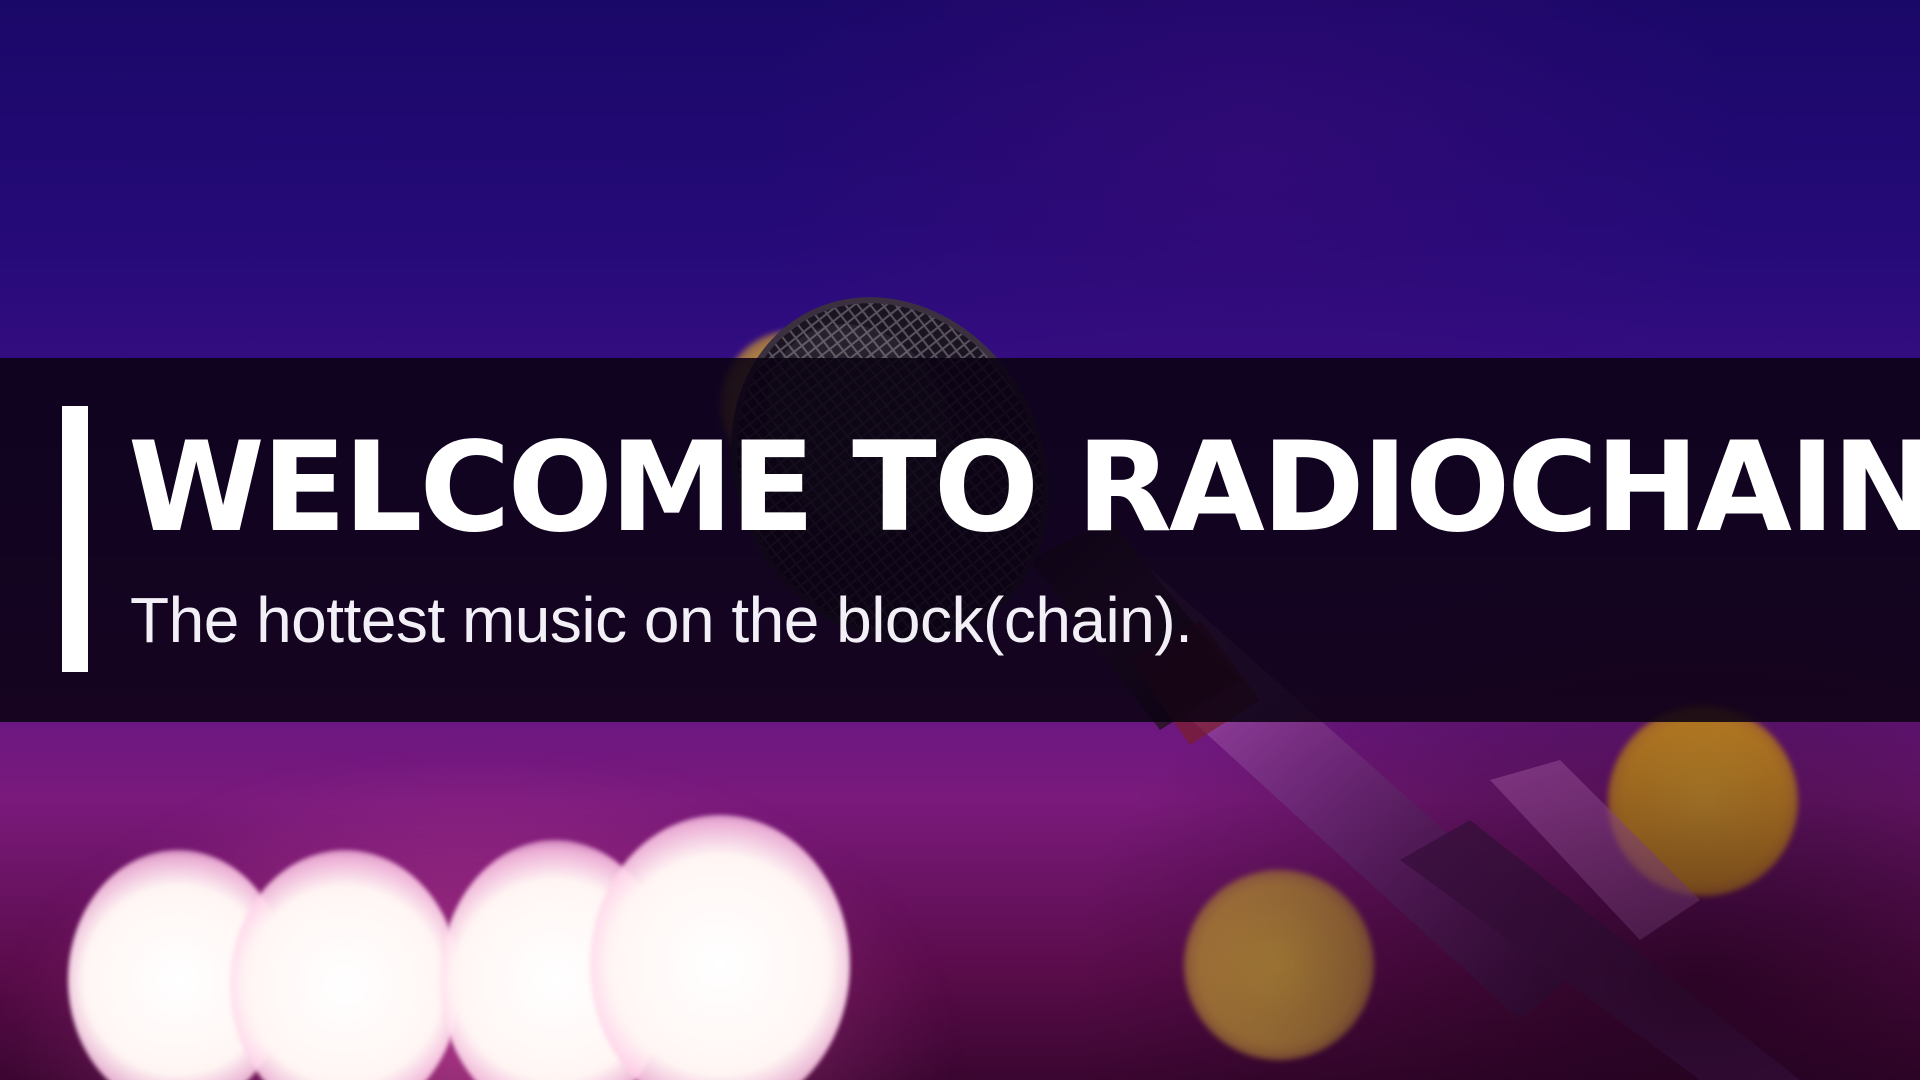  I want to click on page-title: WELCOME TO RADIOCHAIN, so click(1024, 488).